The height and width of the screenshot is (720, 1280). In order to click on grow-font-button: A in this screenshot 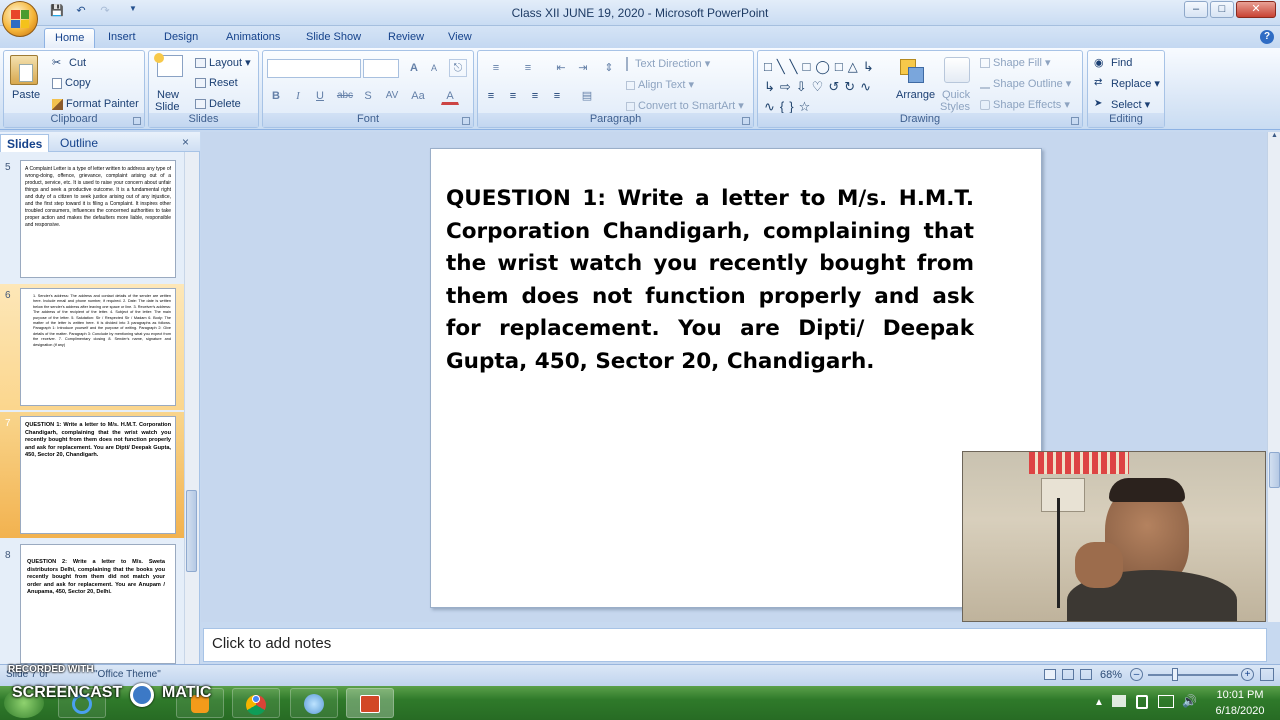, I will do `click(414, 68)`.